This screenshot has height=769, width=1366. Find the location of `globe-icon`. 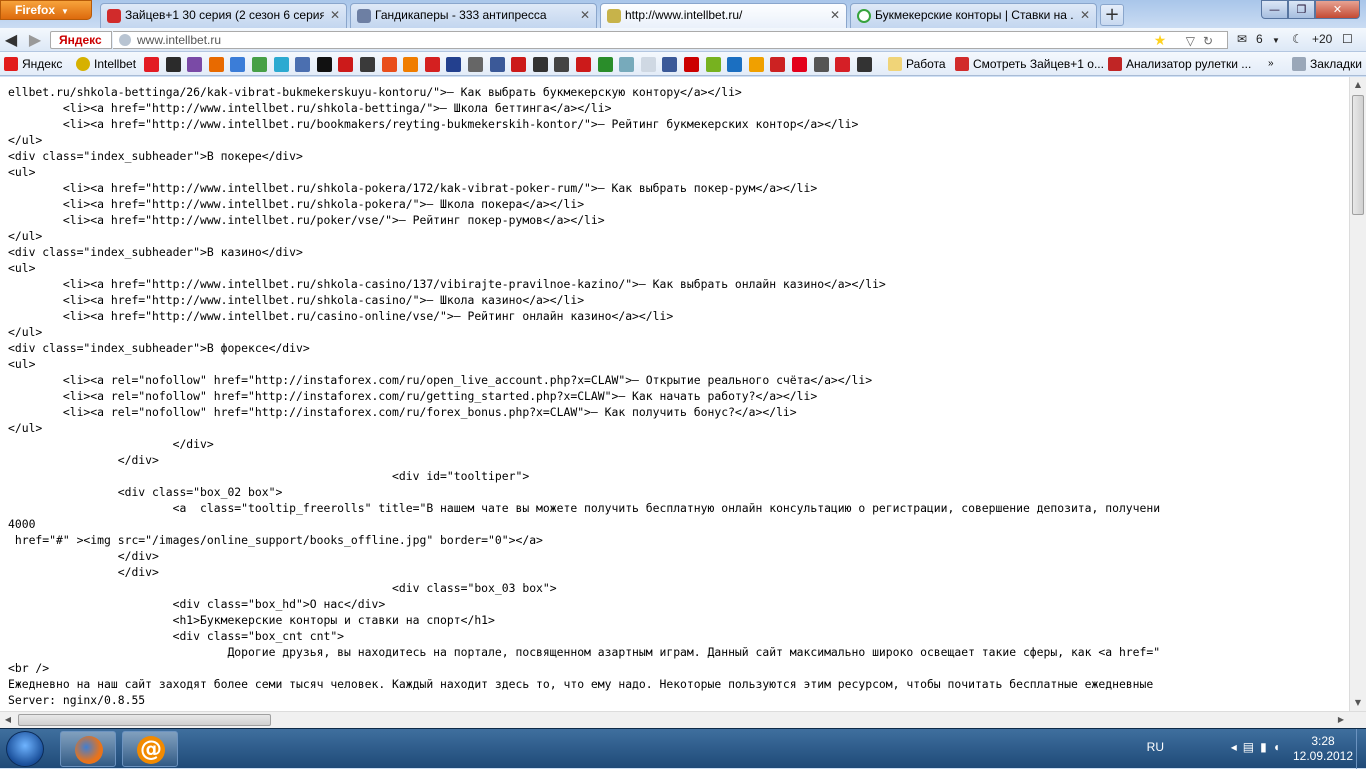

globe-icon is located at coordinates (125, 40).